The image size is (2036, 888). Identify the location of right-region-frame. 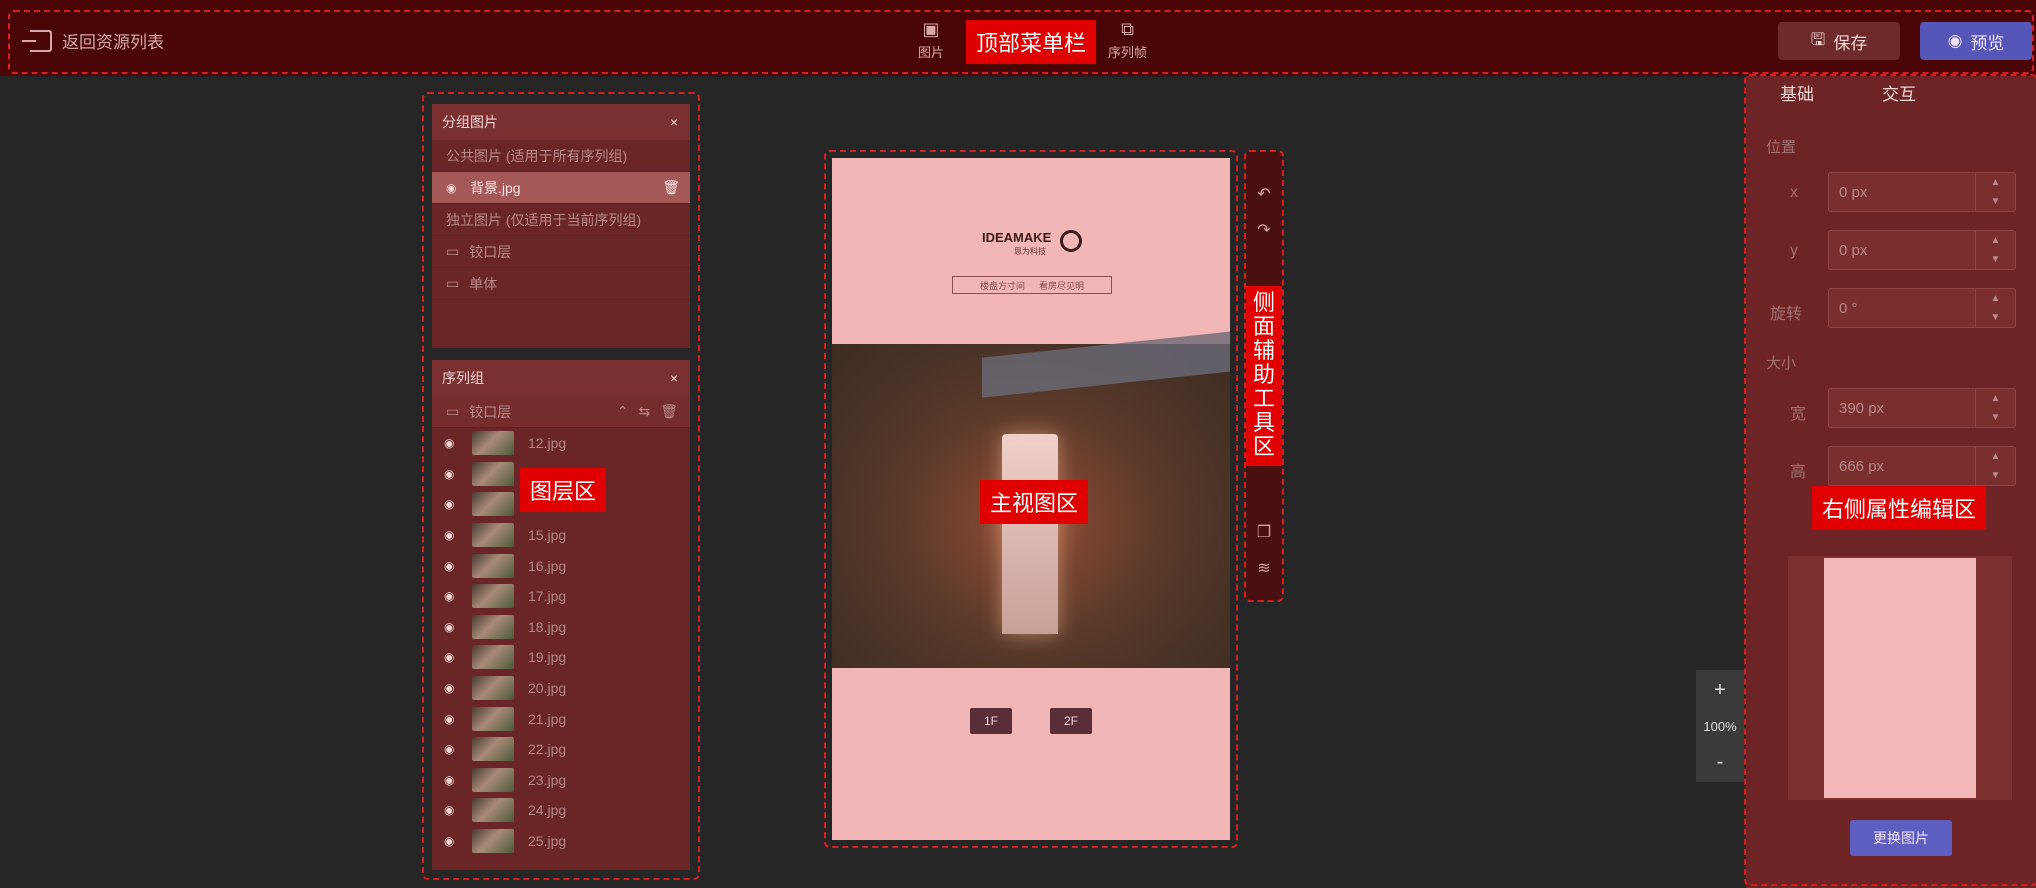
(1890, 480).